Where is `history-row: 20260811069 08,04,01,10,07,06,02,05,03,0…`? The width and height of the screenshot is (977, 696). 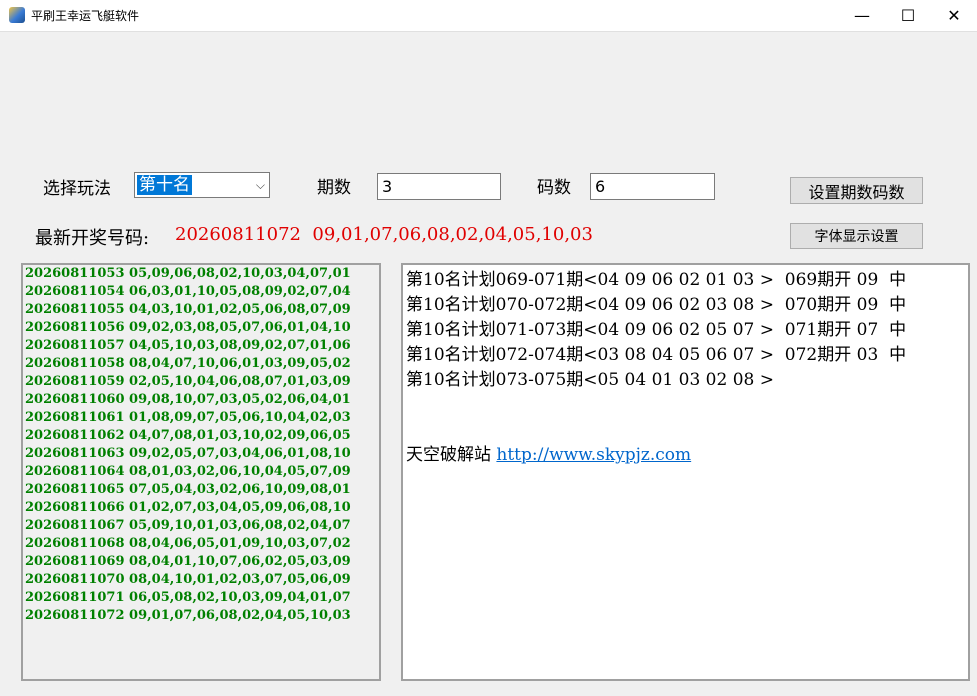
history-row: 20260811069 08,04,01,10,07,06,02,05,03,0… is located at coordinates (188, 561).